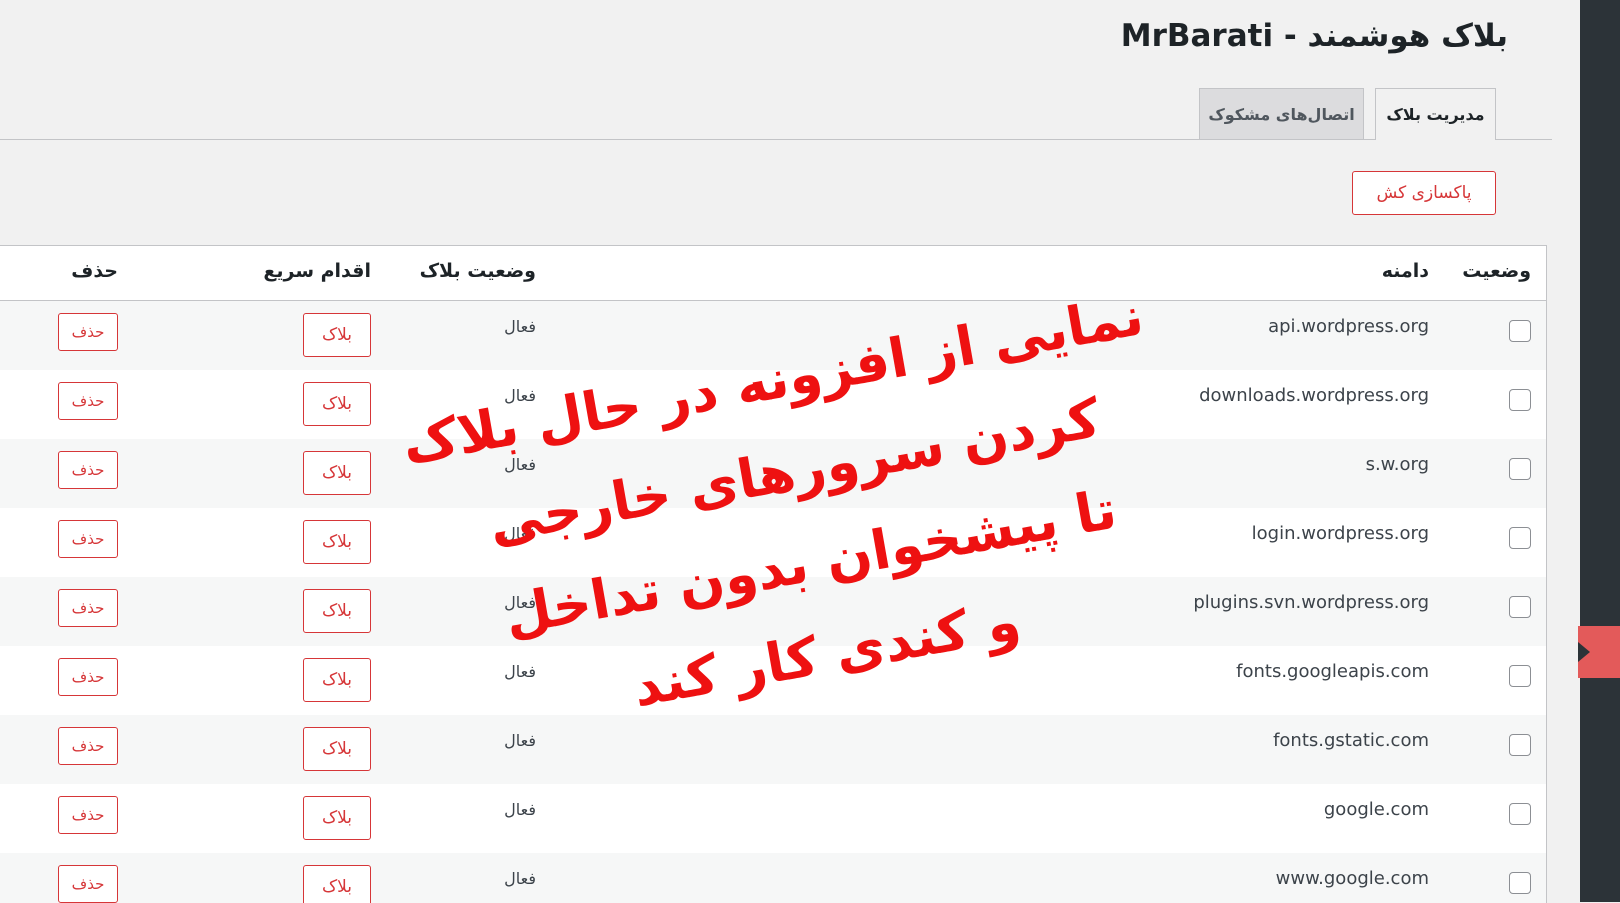 The image size is (1620, 903). What do you see at coordinates (773, 878) in the screenshot?
I see `table-row: www.google.com فعال بلاک حذف` at bounding box center [773, 878].